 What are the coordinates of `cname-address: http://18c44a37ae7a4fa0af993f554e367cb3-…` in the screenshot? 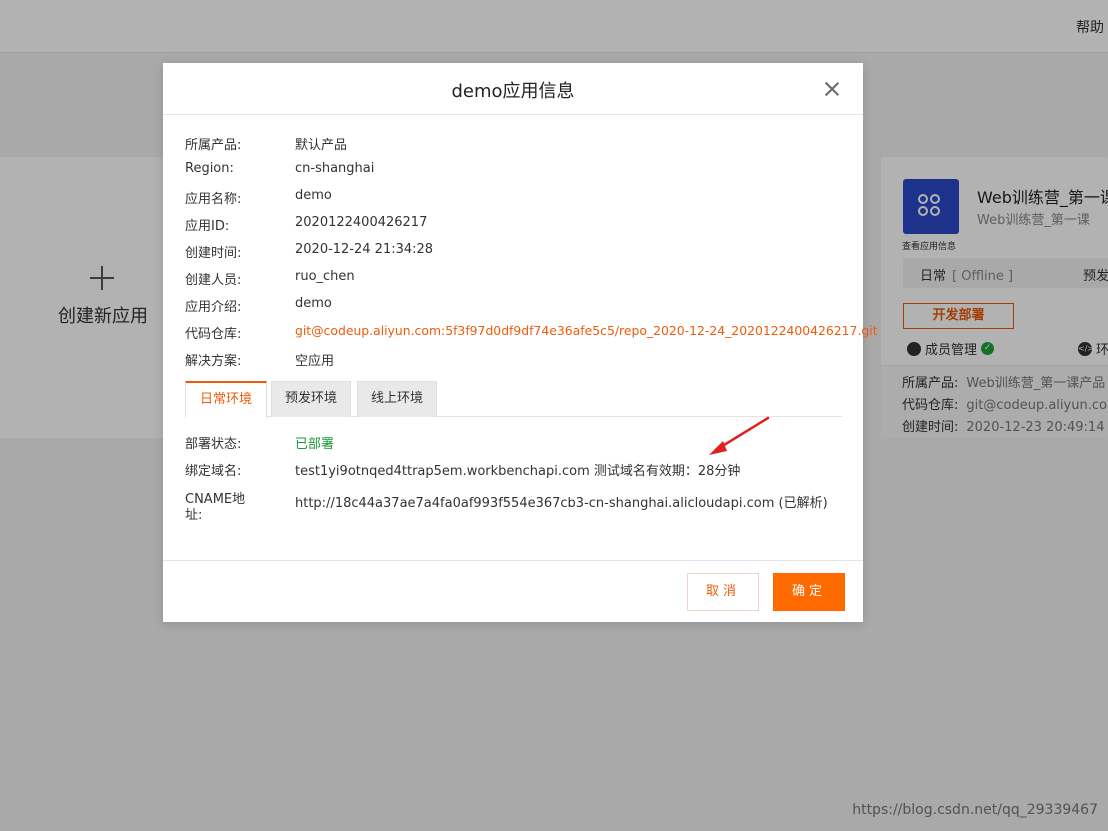 It's located at (561, 503).